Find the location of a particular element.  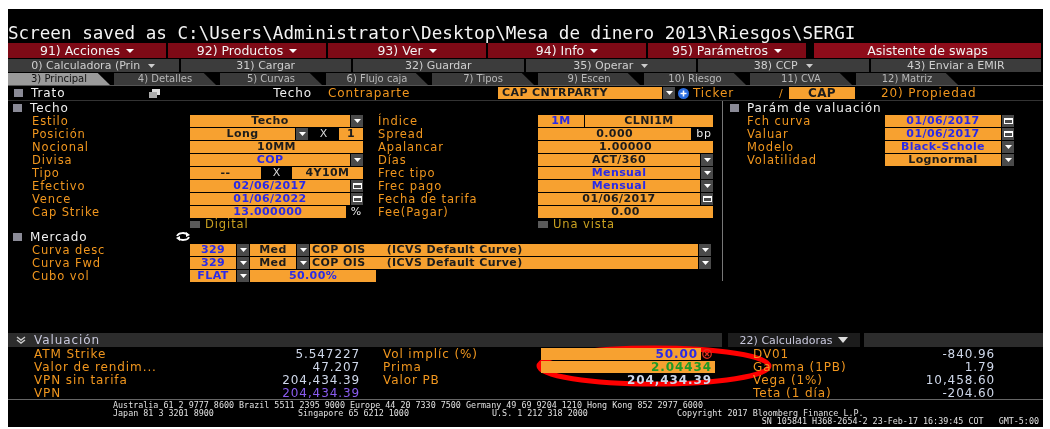

input-field: 1 is located at coordinates (351, 133).